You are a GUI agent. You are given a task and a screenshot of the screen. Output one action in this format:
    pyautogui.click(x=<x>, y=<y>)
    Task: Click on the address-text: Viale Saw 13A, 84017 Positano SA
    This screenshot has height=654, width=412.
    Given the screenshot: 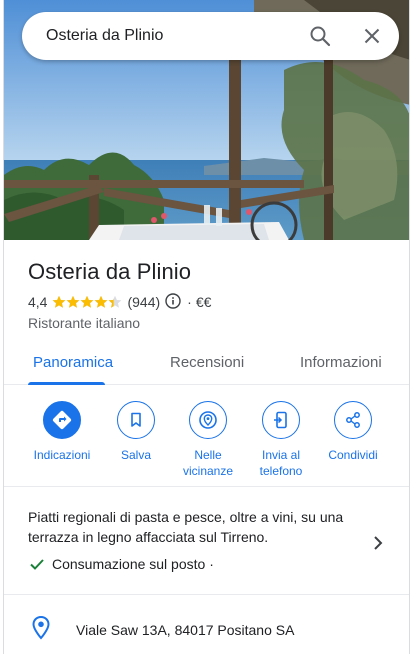 What is the action you would take?
    pyautogui.click(x=185, y=630)
    